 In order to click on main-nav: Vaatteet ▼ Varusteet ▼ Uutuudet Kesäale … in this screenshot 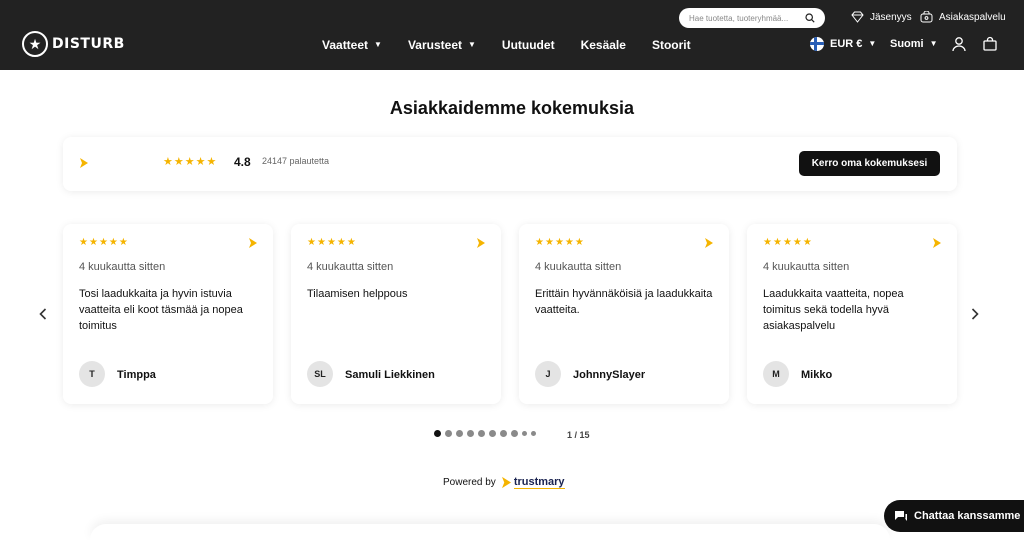, I will do `click(506, 45)`.